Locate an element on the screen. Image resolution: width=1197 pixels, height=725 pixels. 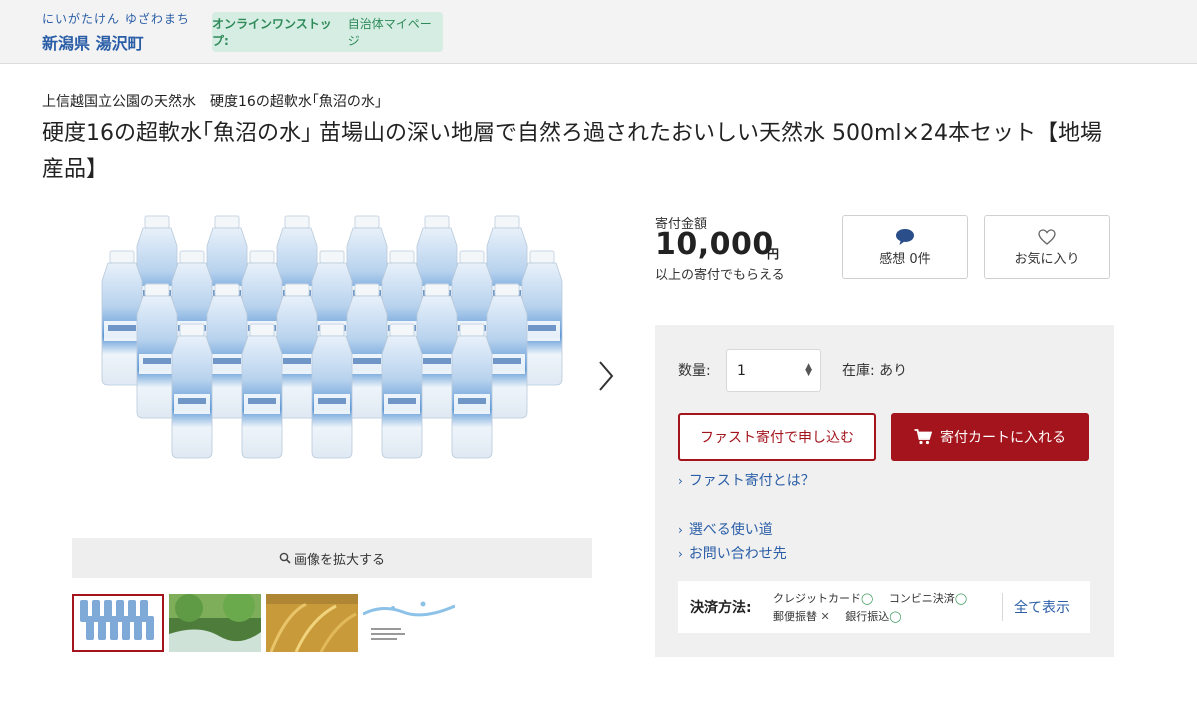
thumbnail-strip is located at coordinates (266, 623).